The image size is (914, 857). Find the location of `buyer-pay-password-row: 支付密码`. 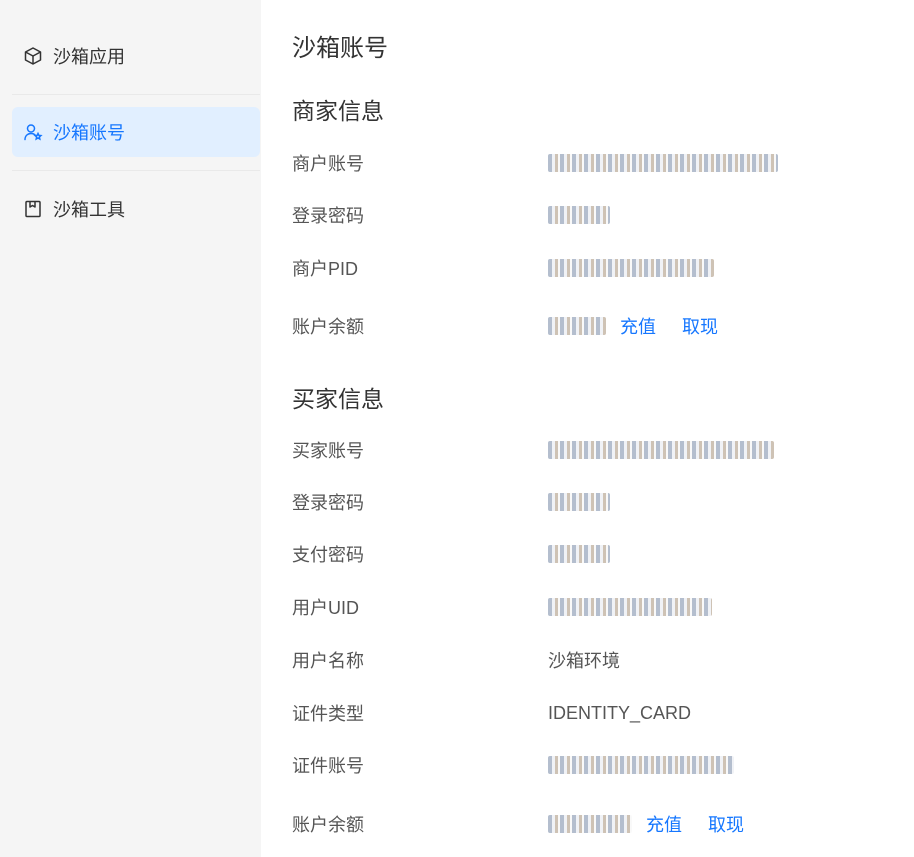

buyer-pay-password-row: 支付密码 is located at coordinates (592, 554).